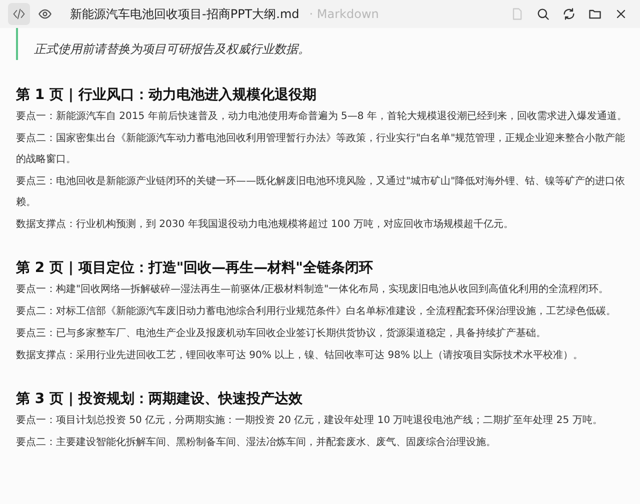  I want to click on point-text: 要点三：电池回收是新能源产业链闭环的关键一环——既化解废旧电池环境风险，又通过"城市矿山"降低对海外锂、钴、镍等矿产的进口依赖。, so click(321, 192).